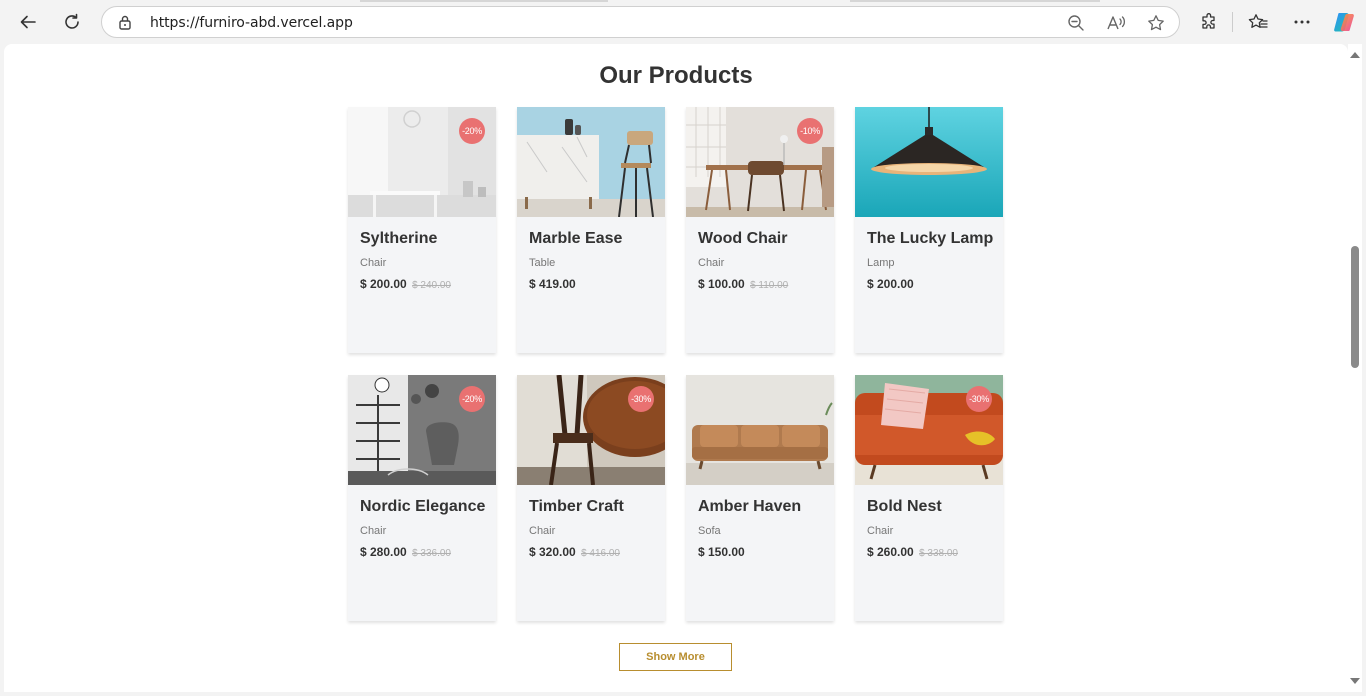 Image resolution: width=1366 pixels, height=696 pixels. I want to click on current-price: $ 100.00, so click(721, 284).